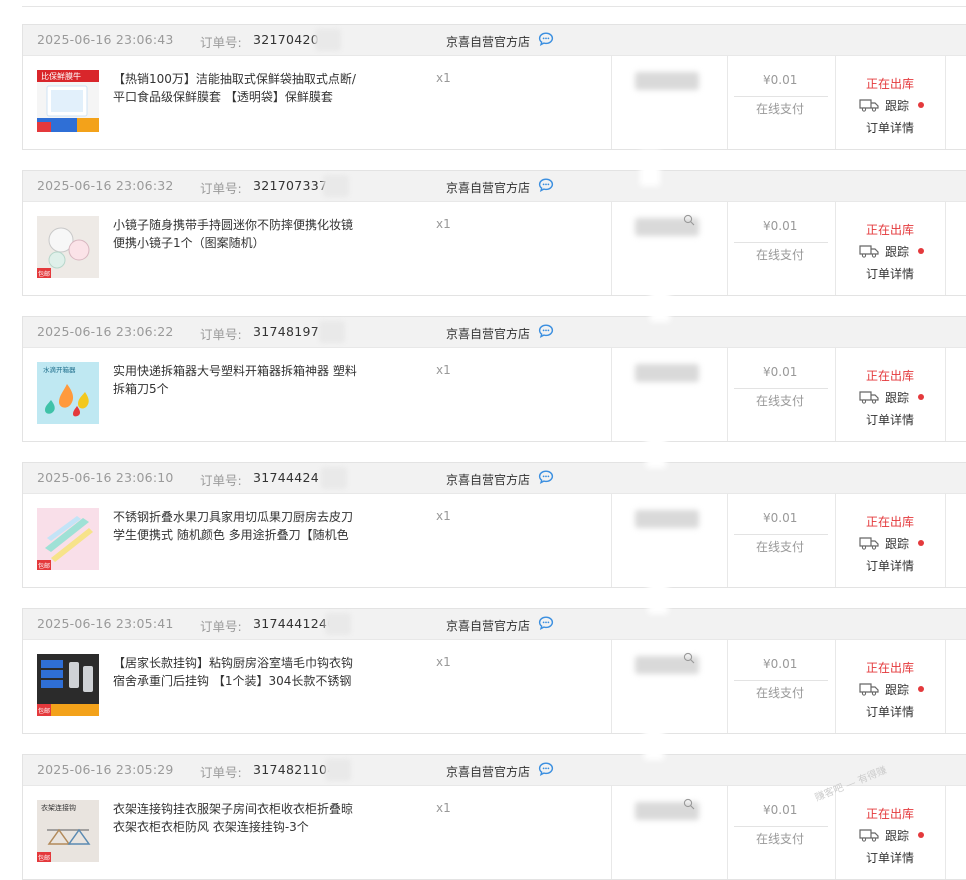 This screenshot has height=880, width=966. I want to click on product-title-link: 实用快递拆箱器大号塑料开箱器拆箱神器 塑料拆箱刀5个, so click(238, 380).